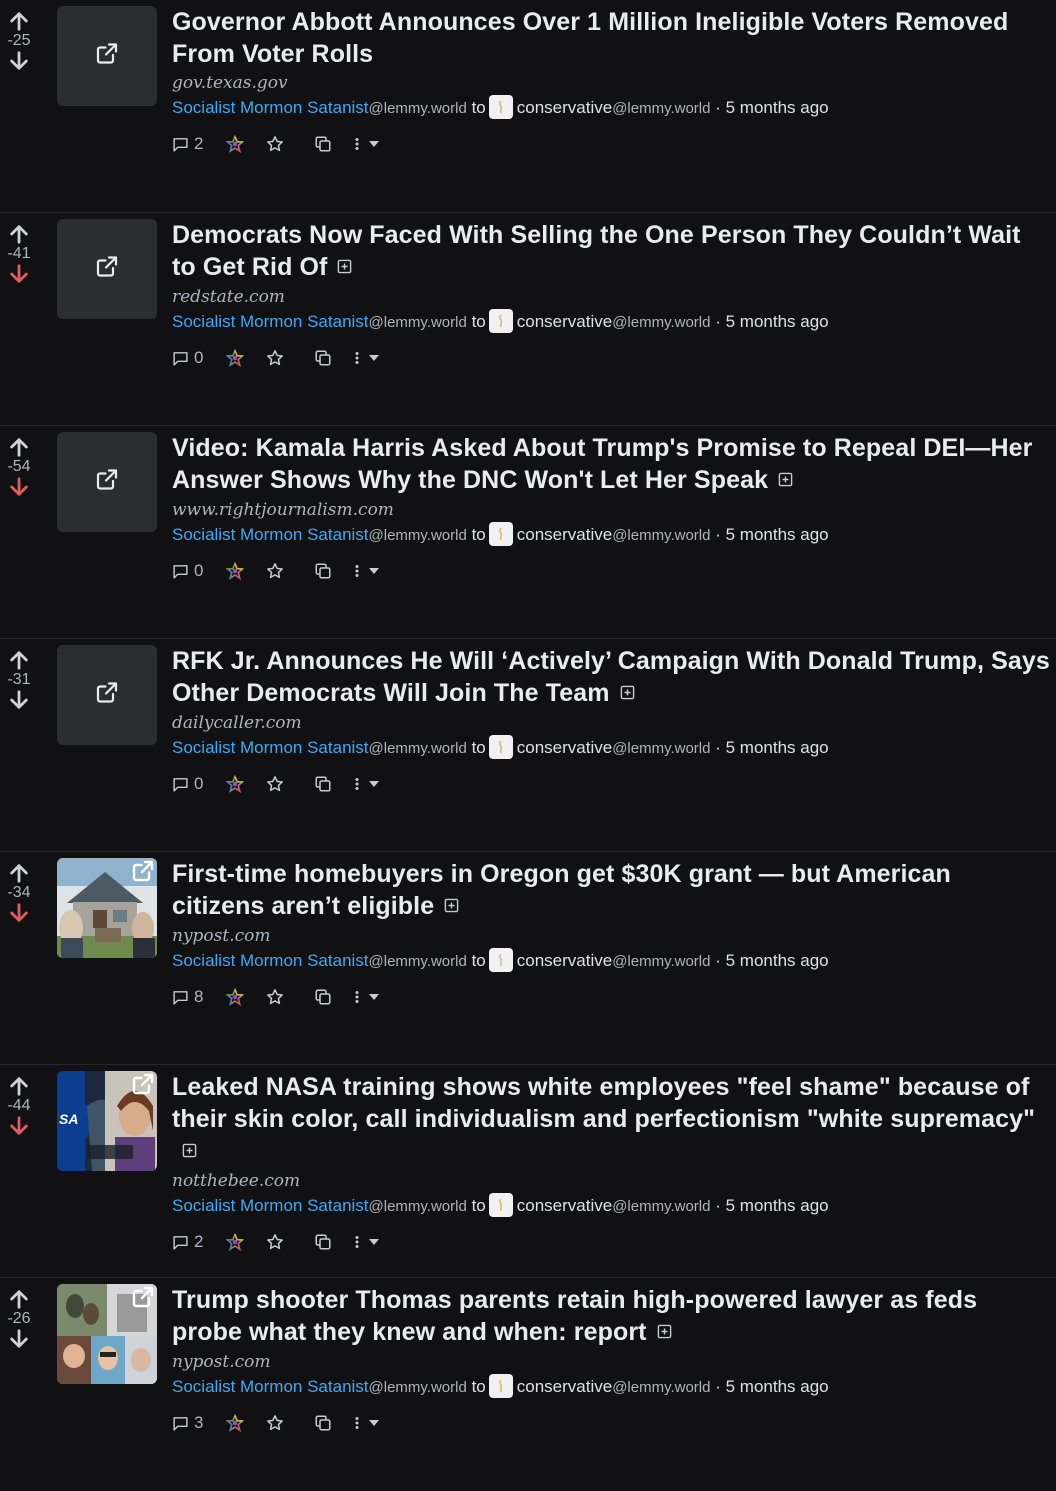 This screenshot has height=1491, width=1056. I want to click on author-instance: @lemmy.world, so click(417, 1207).